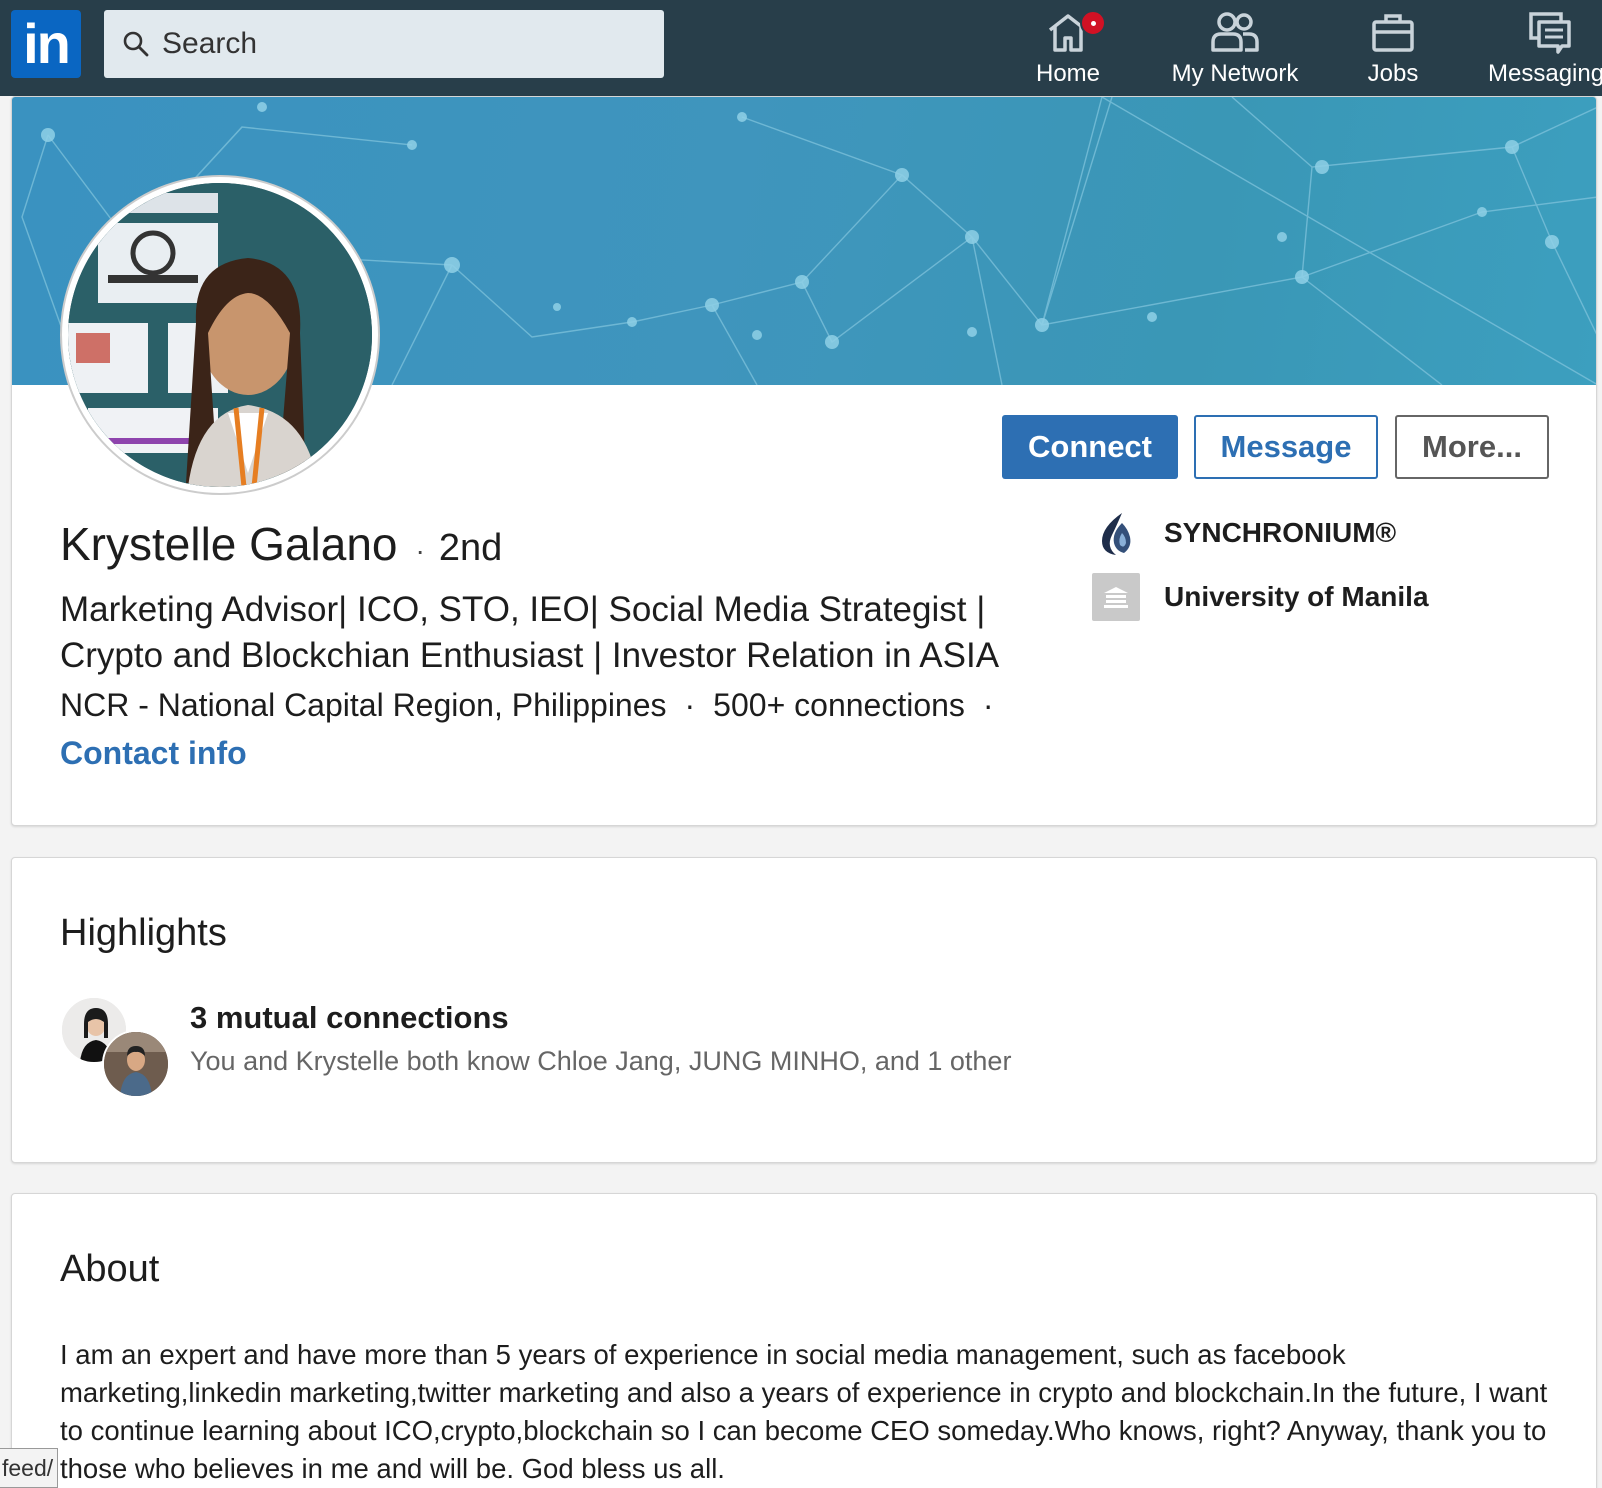 This screenshot has height=1488, width=1602. Describe the element at coordinates (153, 753) in the screenshot. I see `contact-info-link: Contact info` at that location.